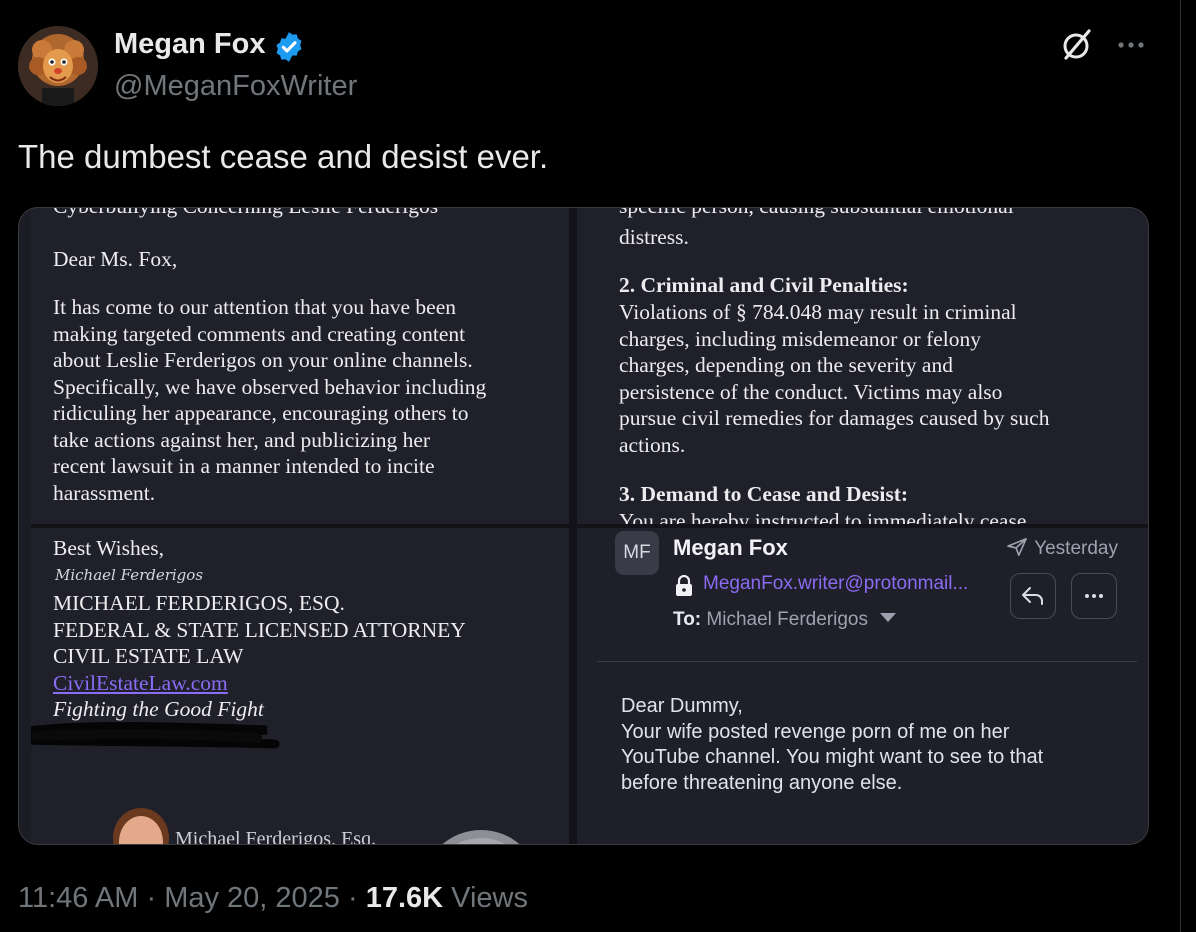  Describe the element at coordinates (78, 898) in the screenshot. I see `tweet-time: 11:46 AM` at that location.